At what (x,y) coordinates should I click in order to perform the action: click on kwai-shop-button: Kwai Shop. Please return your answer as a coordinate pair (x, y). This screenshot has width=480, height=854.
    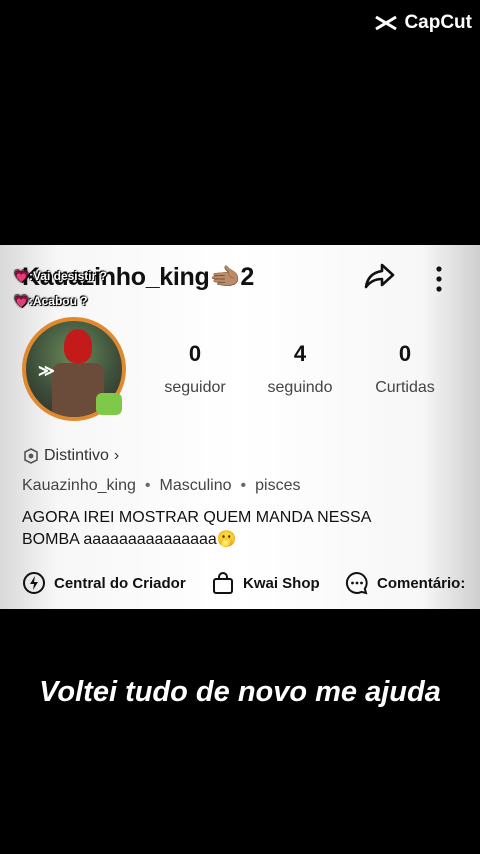
    Looking at the image, I should click on (265, 583).